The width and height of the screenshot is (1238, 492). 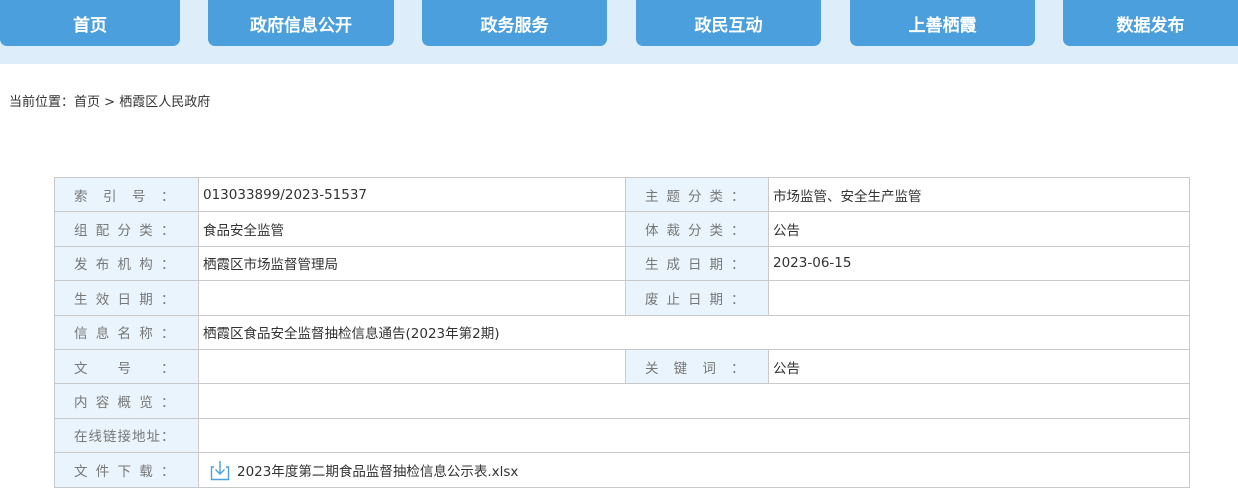 What do you see at coordinates (622, 401) in the screenshot?
I see `table-row: 内容概览 ：` at bounding box center [622, 401].